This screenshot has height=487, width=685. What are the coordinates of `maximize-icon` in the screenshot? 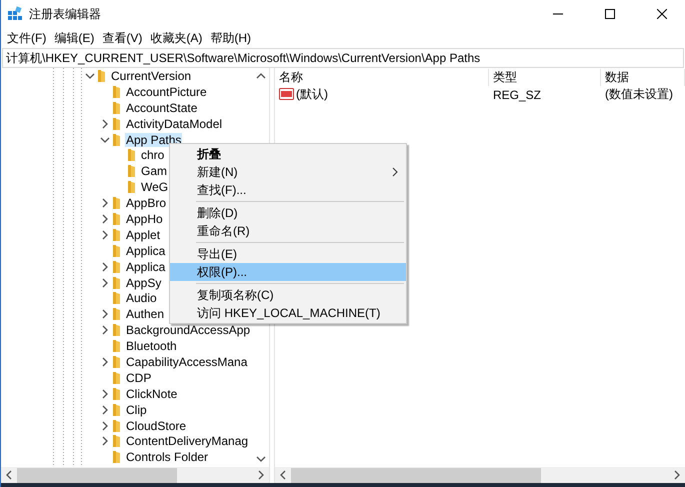 It's located at (610, 14).